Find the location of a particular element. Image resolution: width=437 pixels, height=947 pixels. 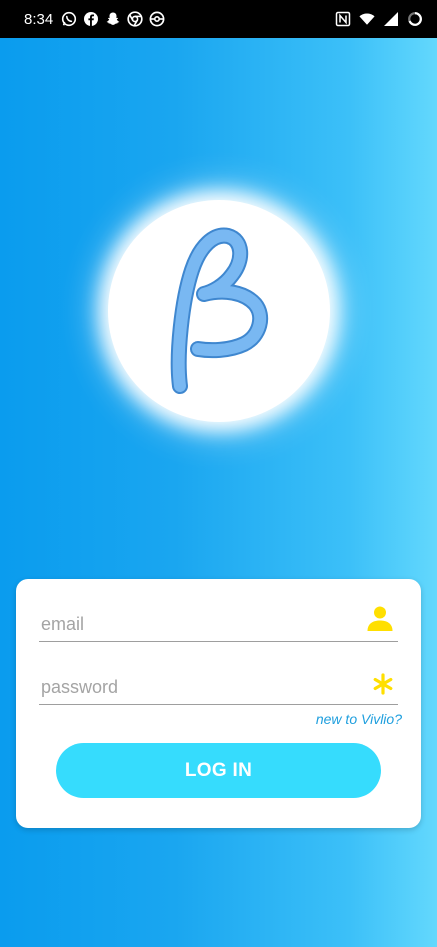

pokeball-icon is located at coordinates (157, 19).